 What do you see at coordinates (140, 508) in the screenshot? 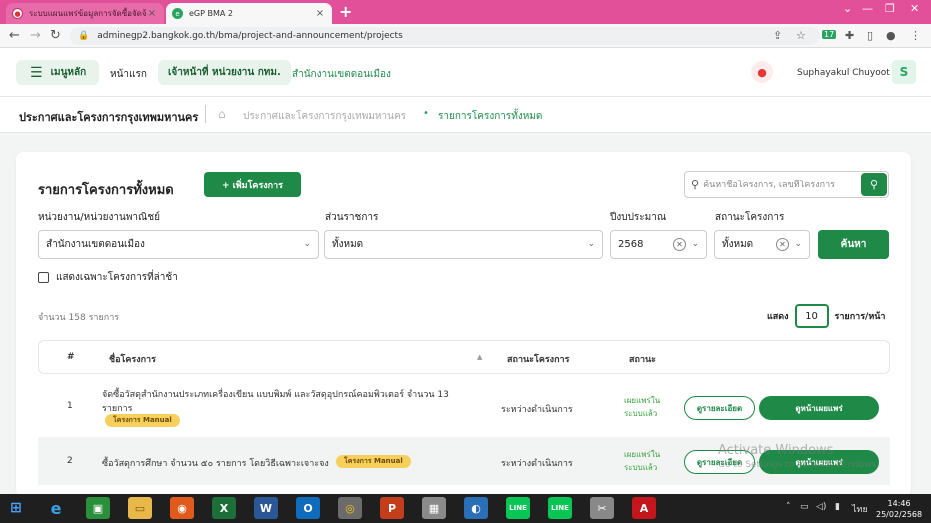
I see `file-explorer-icon: ▭` at bounding box center [140, 508].